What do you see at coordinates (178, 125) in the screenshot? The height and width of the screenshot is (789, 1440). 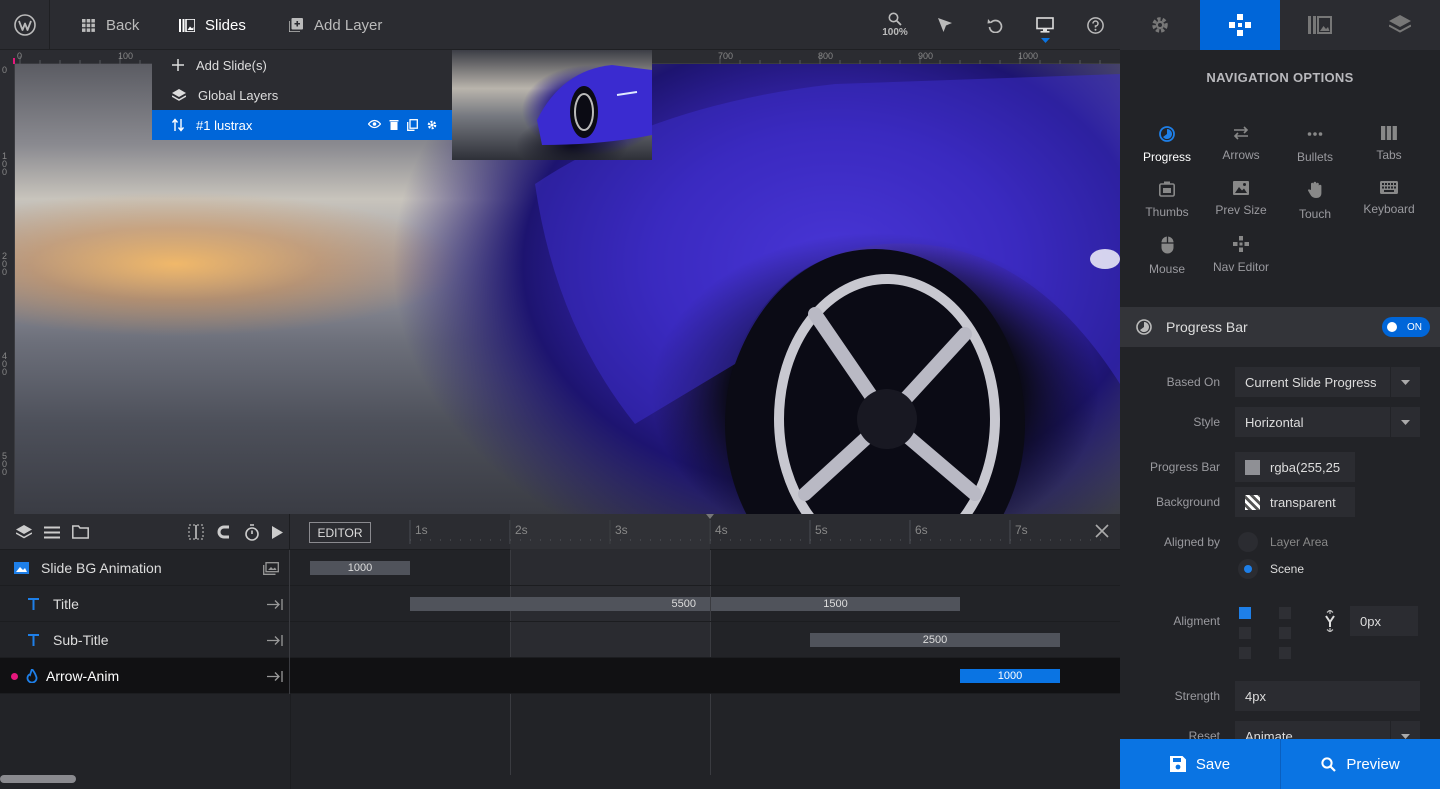 I see `sort-arrows-icon` at bounding box center [178, 125].